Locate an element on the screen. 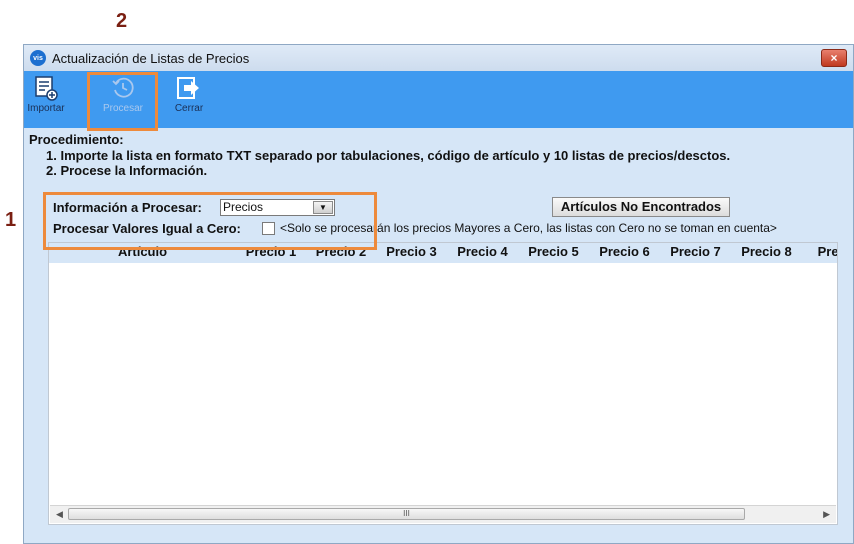 This screenshot has width=854, height=544. window-title: Actualización de Listas de Precios is located at coordinates (151, 58).